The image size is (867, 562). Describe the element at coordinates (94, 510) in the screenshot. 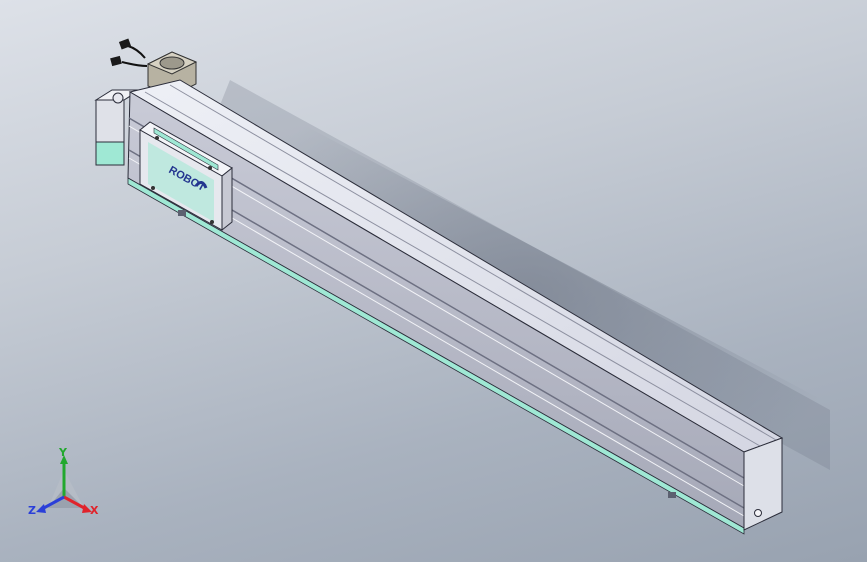

I see `x-axis-label: X` at that location.